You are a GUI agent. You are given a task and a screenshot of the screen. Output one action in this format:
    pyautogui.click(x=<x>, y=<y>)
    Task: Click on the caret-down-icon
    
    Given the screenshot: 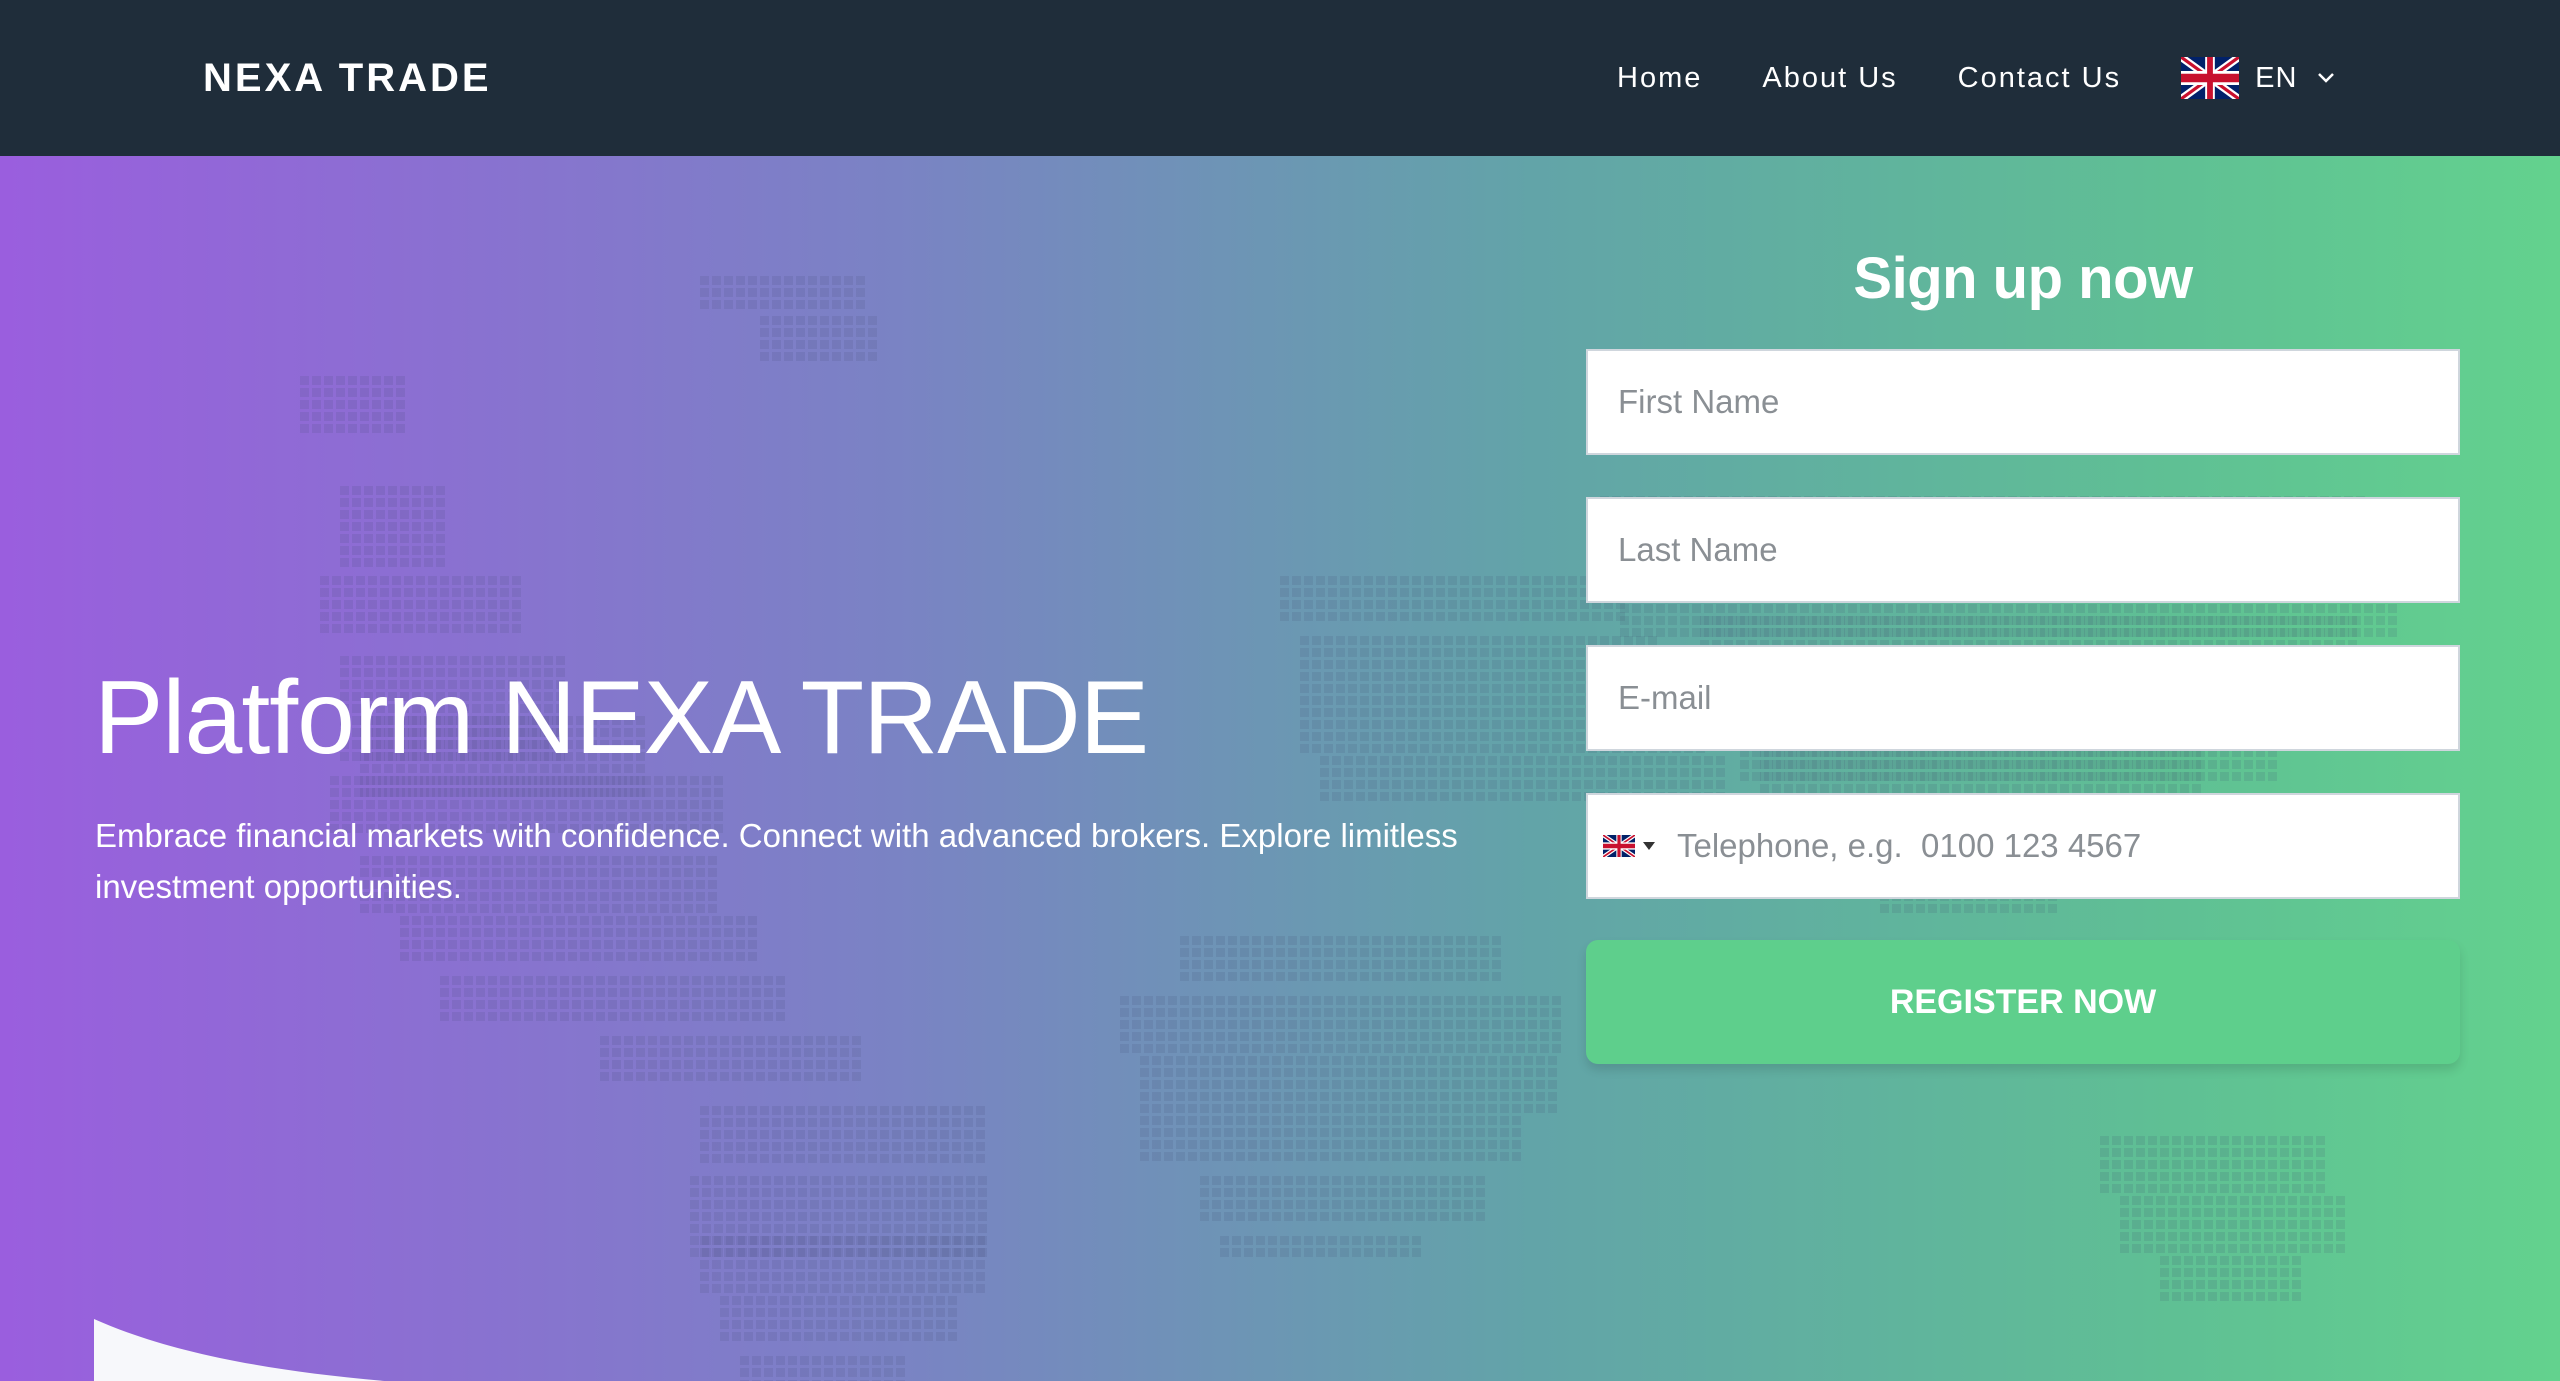 What is the action you would take?
    pyautogui.click(x=1649, y=846)
    